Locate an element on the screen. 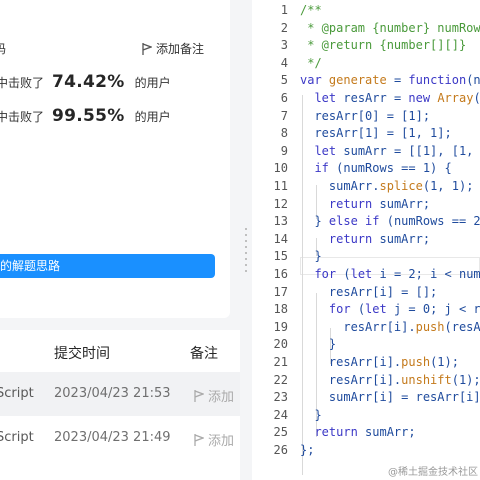  code-header: 码 is located at coordinates (3, 49).